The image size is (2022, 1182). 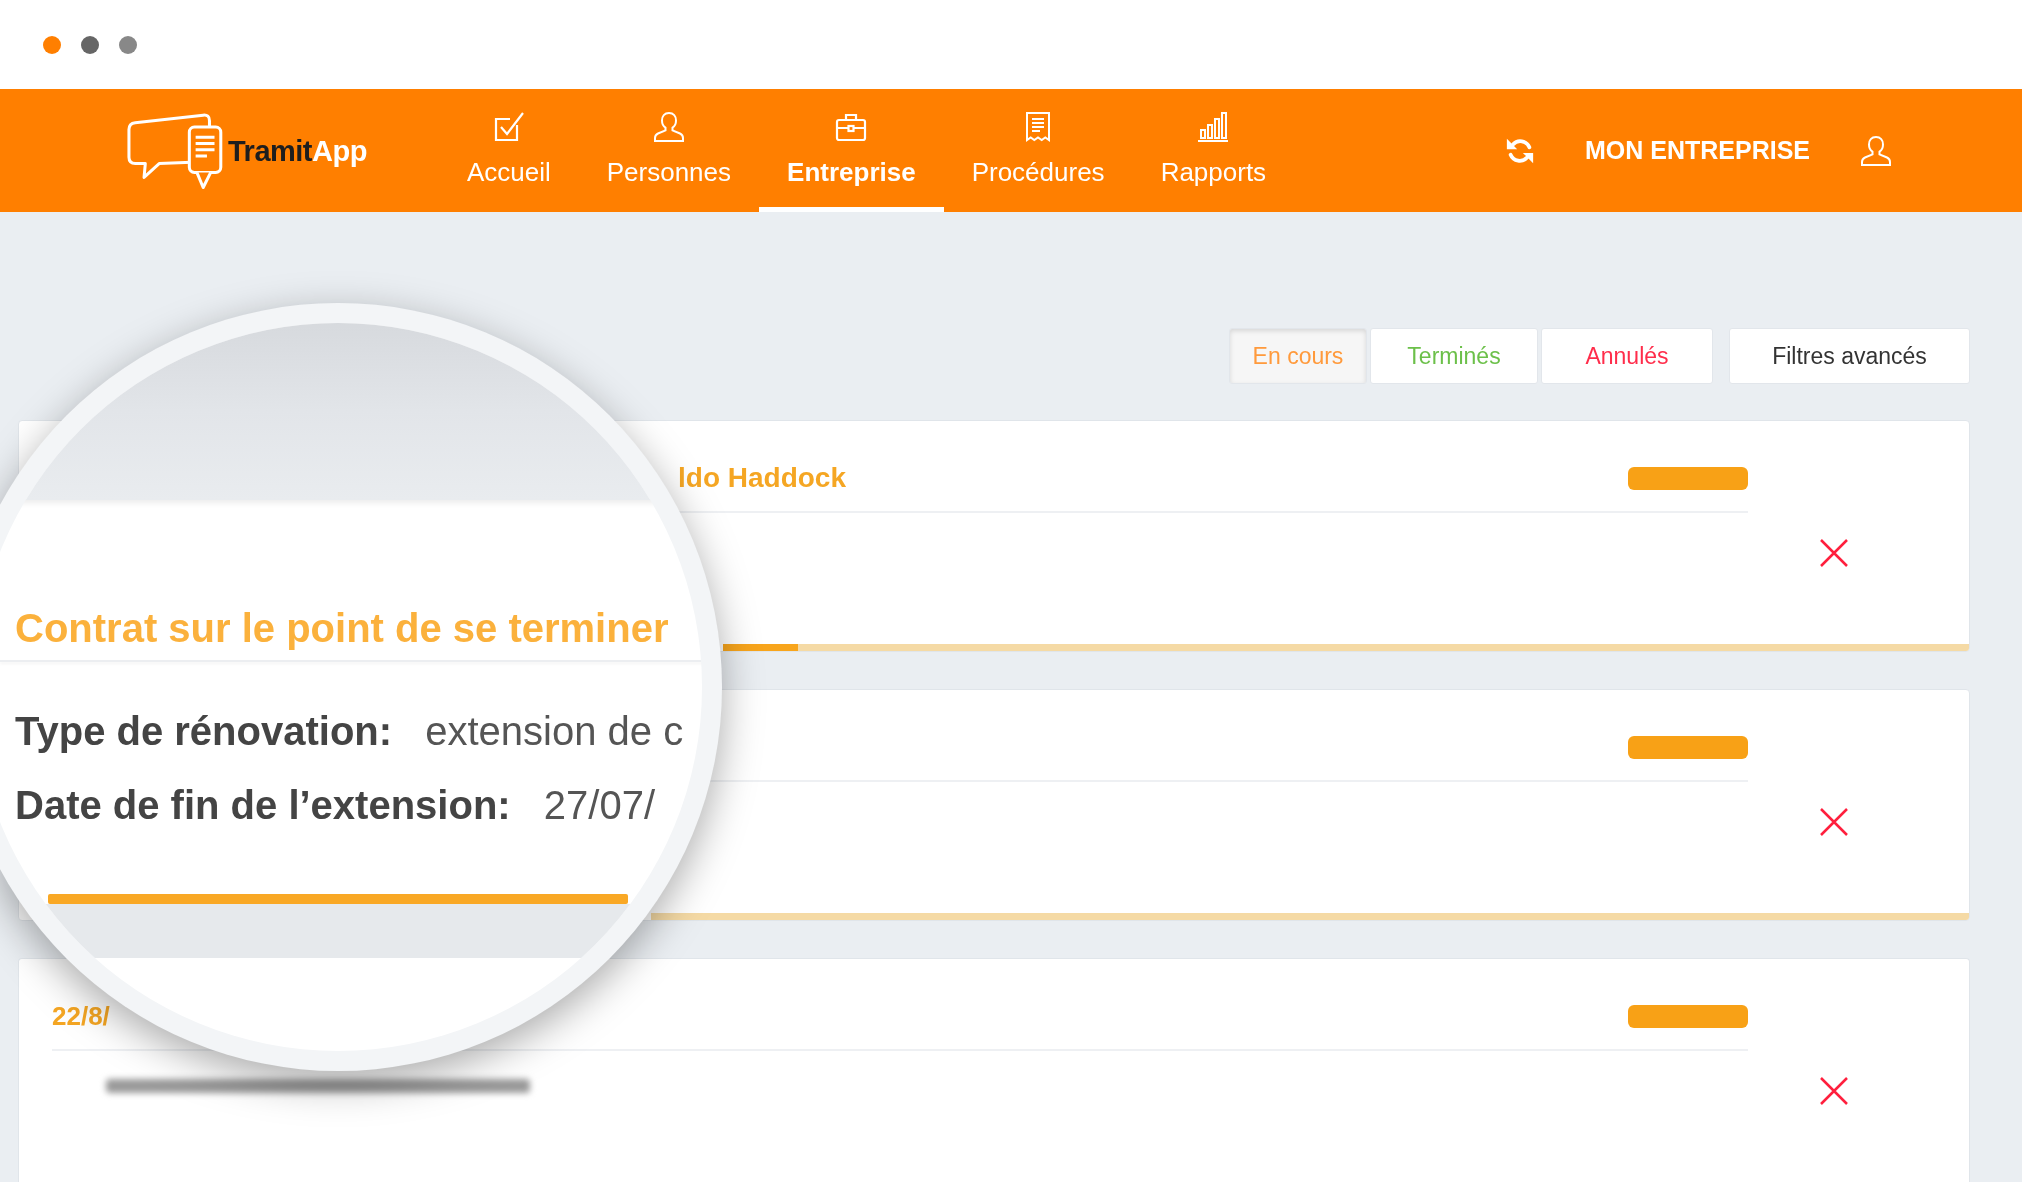 I want to click on nav-tab: Procédures, so click(x=1038, y=150).